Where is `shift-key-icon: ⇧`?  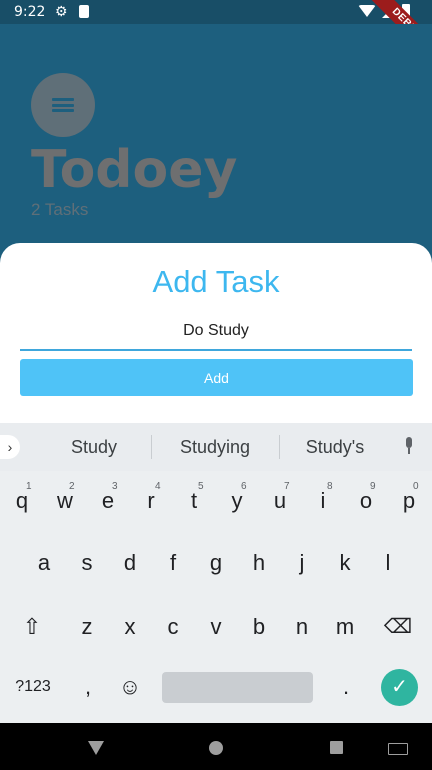
shift-key-icon: ⇧ is located at coordinates (32, 627).